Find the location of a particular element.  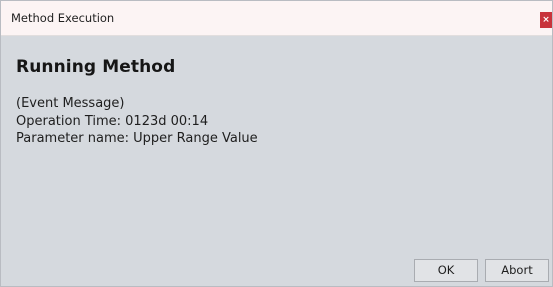

window-title: Method Execution is located at coordinates (63, 18).